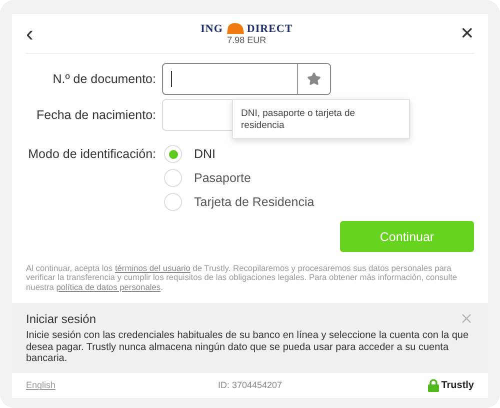  I want to click on amount: 7.98 EUR, so click(246, 40).